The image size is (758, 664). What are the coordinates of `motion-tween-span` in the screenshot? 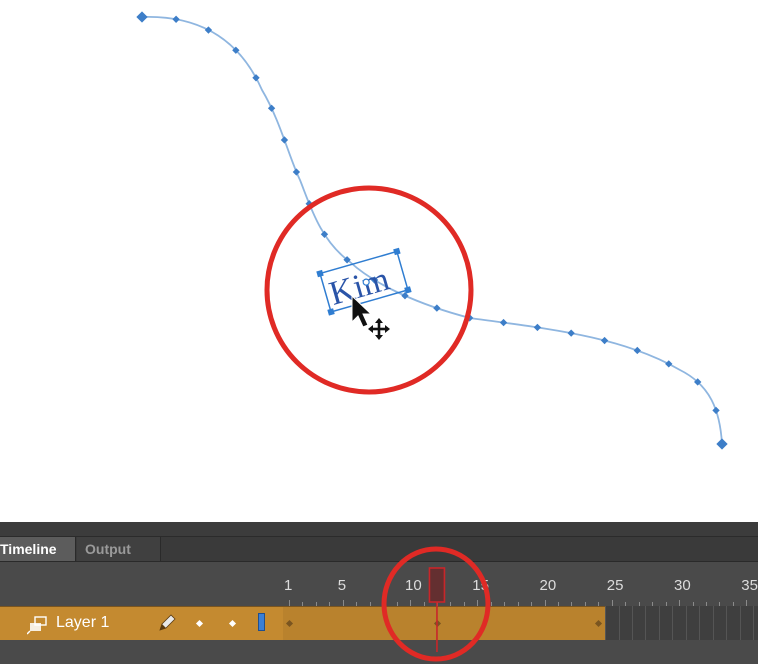 It's located at (444, 623).